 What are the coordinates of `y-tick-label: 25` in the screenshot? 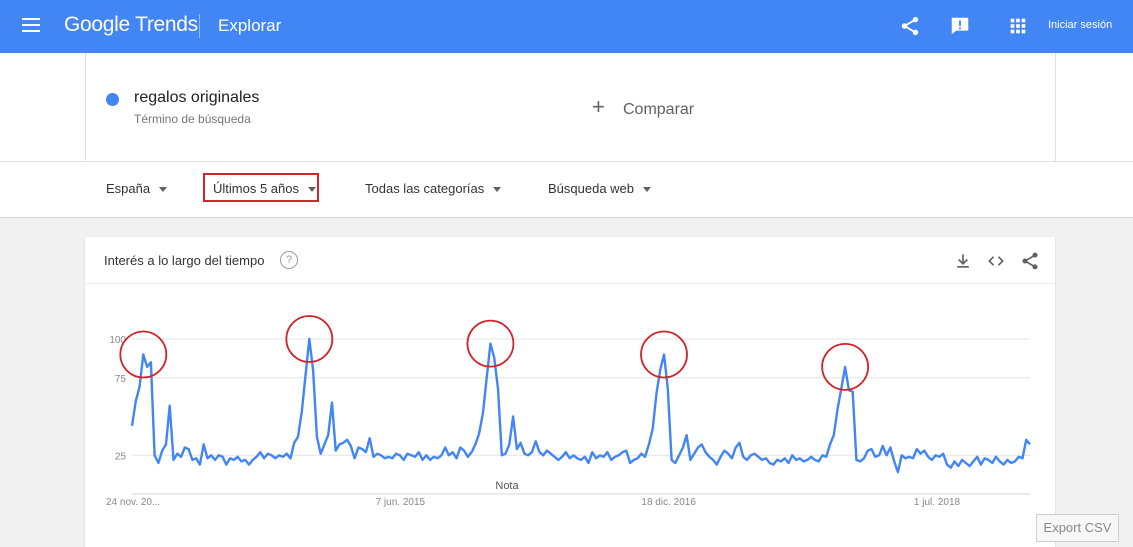 It's located at (121, 456).